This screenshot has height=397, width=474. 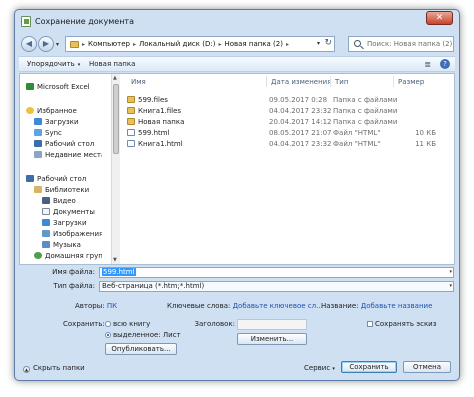 What do you see at coordinates (46, 211) in the screenshot?
I see `documents-icon` at bounding box center [46, 211].